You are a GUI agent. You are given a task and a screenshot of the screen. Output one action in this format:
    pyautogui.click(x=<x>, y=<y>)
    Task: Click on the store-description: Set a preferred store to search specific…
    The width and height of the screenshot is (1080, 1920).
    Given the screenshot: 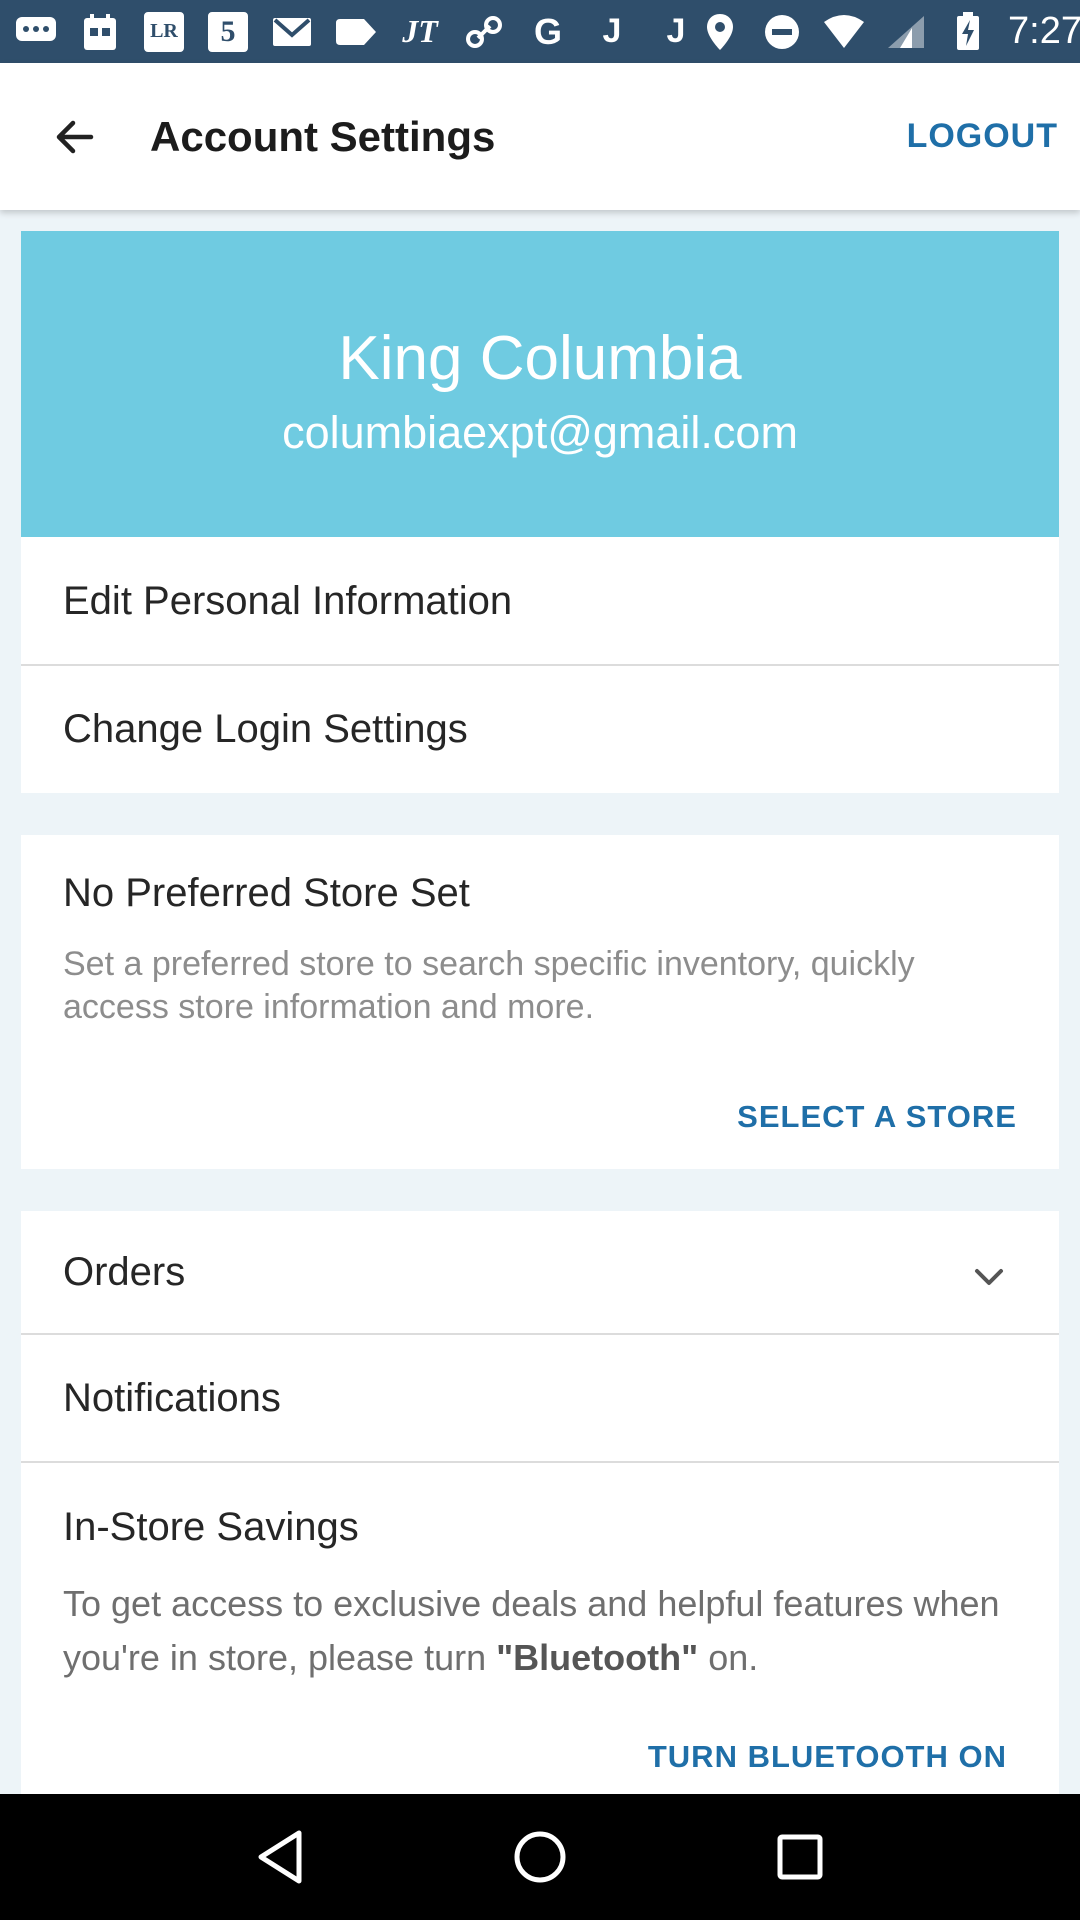 What is the action you would take?
    pyautogui.click(x=489, y=985)
    